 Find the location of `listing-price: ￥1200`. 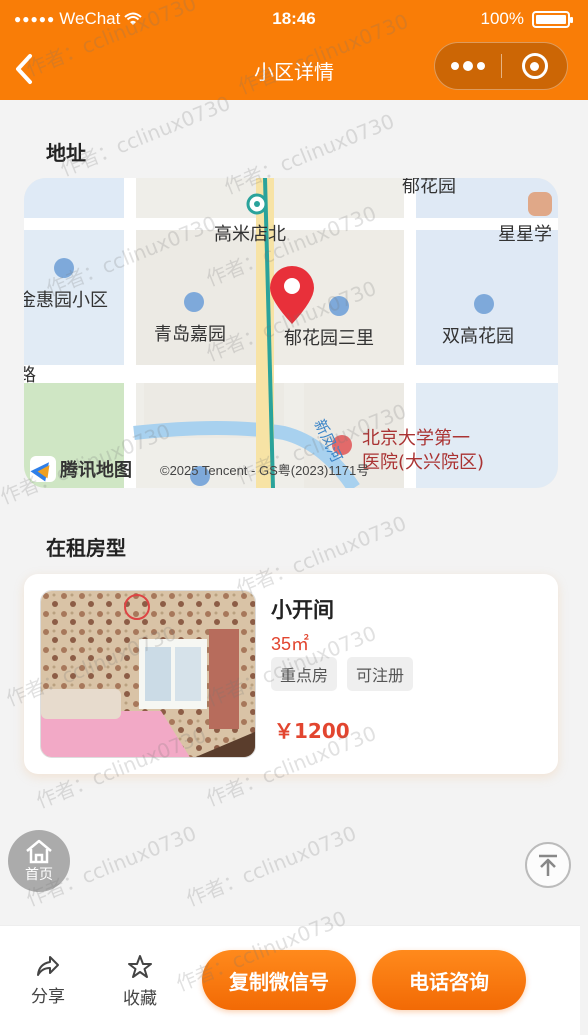

listing-price: ￥1200 is located at coordinates (312, 731).